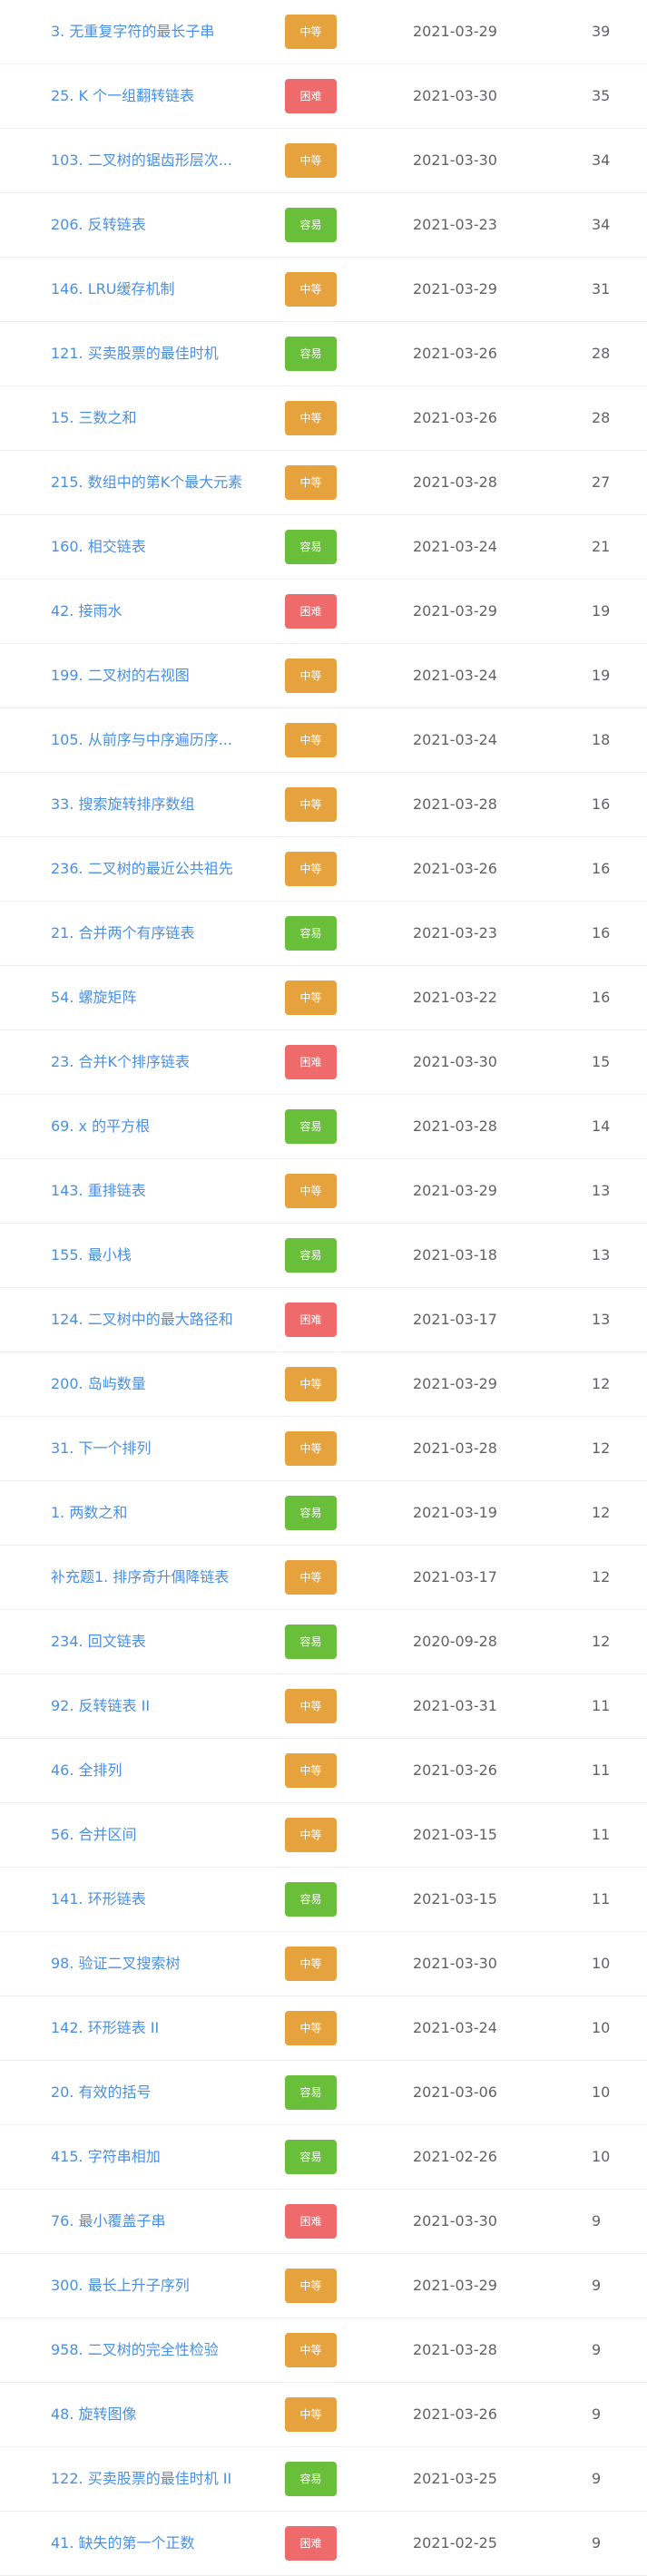 This screenshot has height=2576, width=647. I want to click on frequency-count: 10, so click(601, 2027).